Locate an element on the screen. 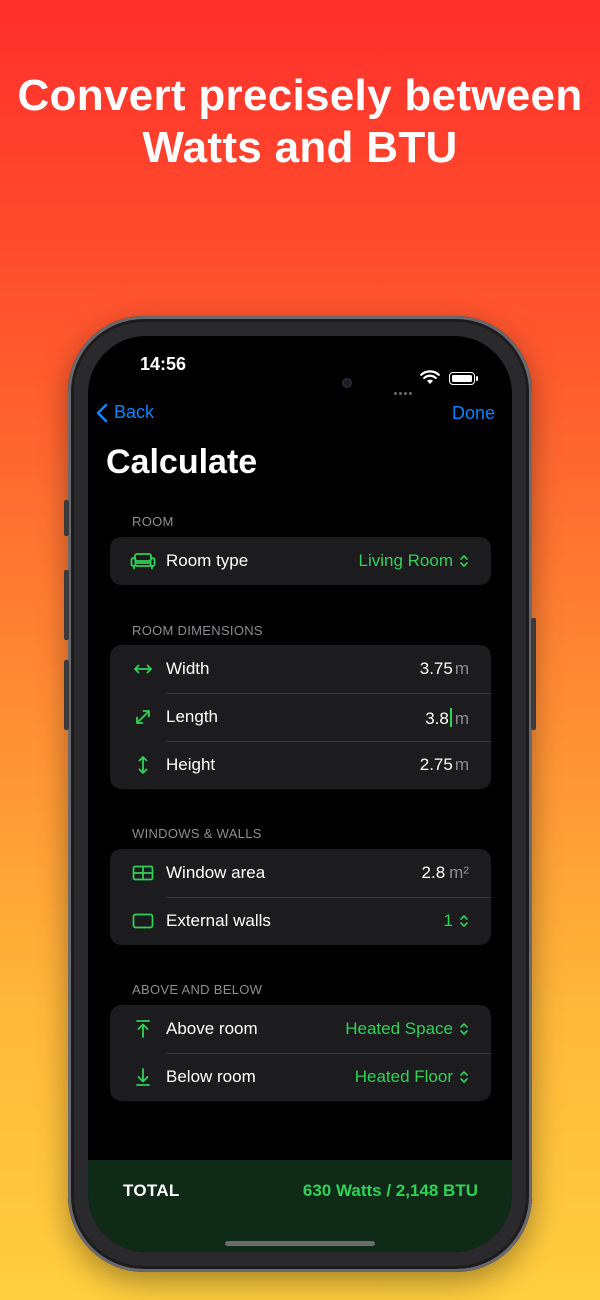 Image resolution: width=600 pixels, height=1300 pixels. width-row: Width 3.75 m is located at coordinates (300, 669).